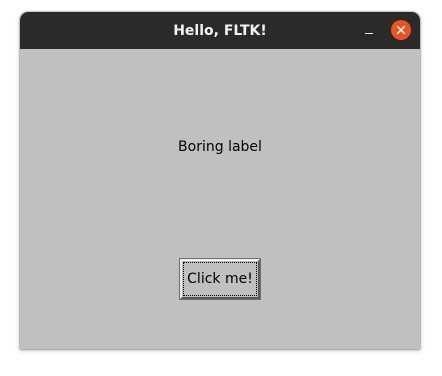 The image size is (442, 376). I want to click on click-me-button: Click me!, so click(220, 279).